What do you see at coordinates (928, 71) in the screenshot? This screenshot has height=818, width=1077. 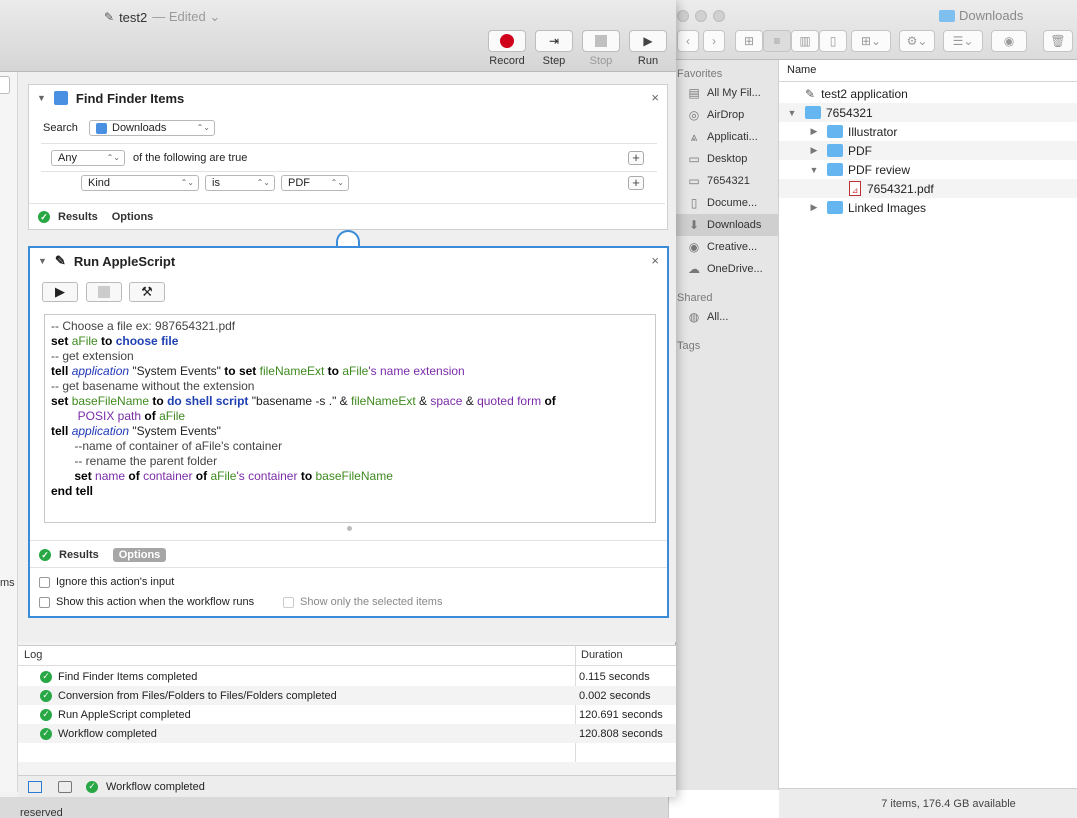 I see `column-header-name: Name` at bounding box center [928, 71].